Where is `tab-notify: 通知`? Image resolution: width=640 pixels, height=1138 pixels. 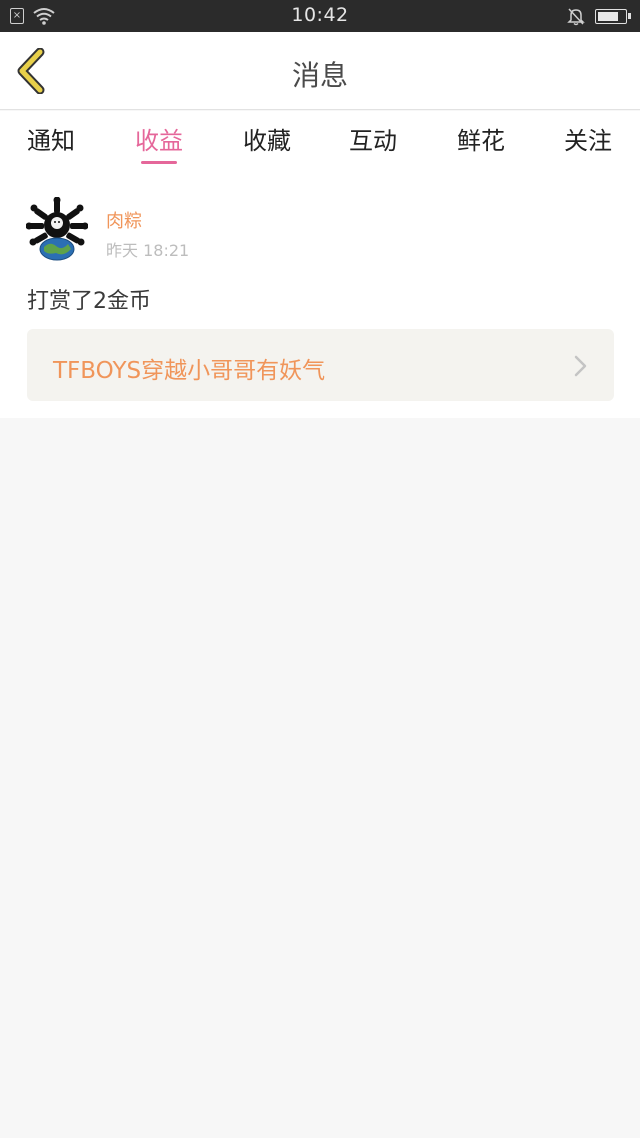 tab-notify: 通知 is located at coordinates (51, 138).